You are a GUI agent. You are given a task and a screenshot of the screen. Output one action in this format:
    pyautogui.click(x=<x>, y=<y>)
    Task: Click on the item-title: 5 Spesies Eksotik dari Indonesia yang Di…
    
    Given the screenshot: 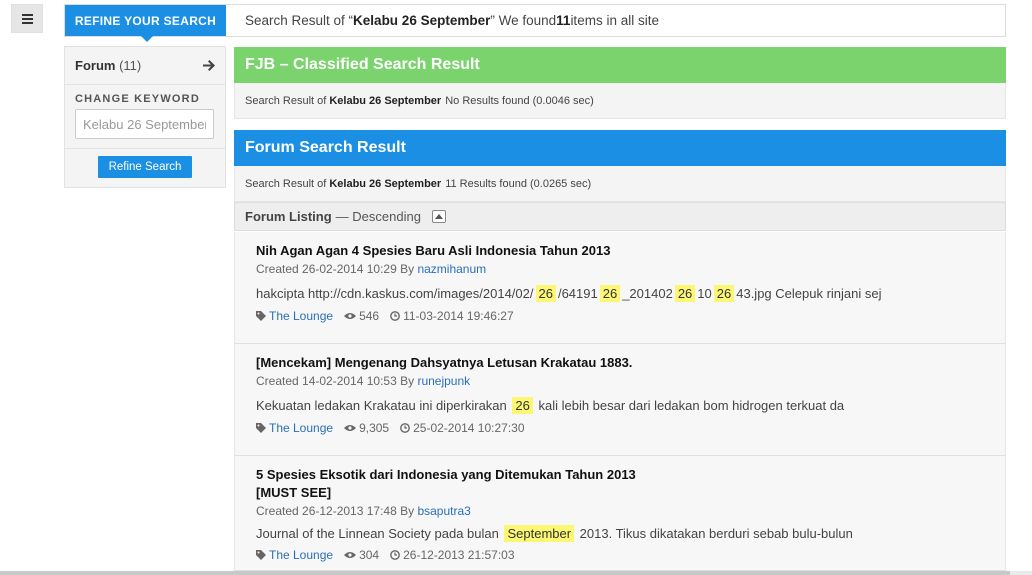 What is the action you would take?
    pyautogui.click(x=630, y=484)
    